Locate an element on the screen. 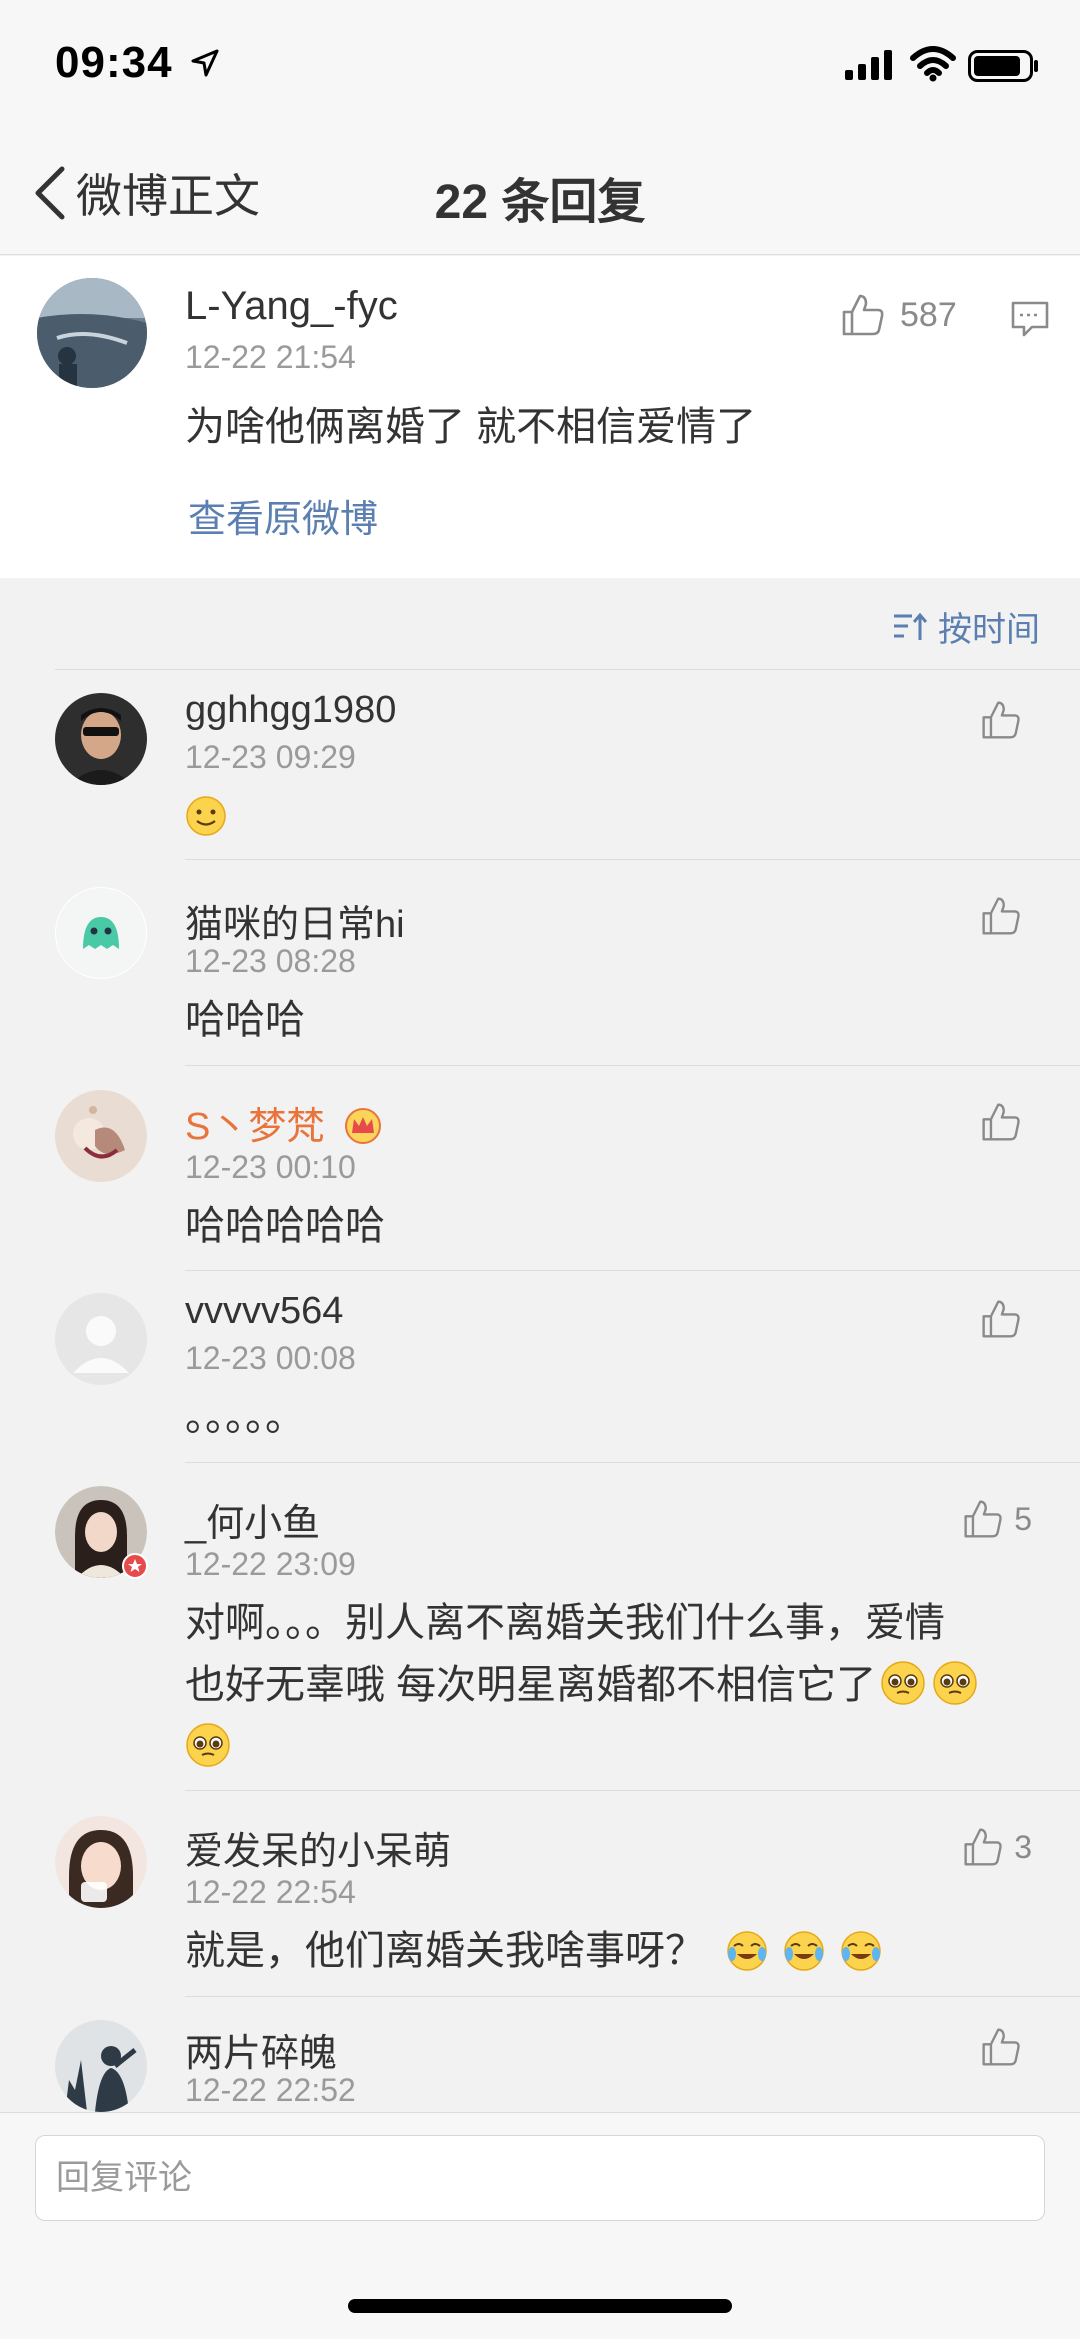  comment-username: _何小鱼 is located at coordinates (252, 1519).